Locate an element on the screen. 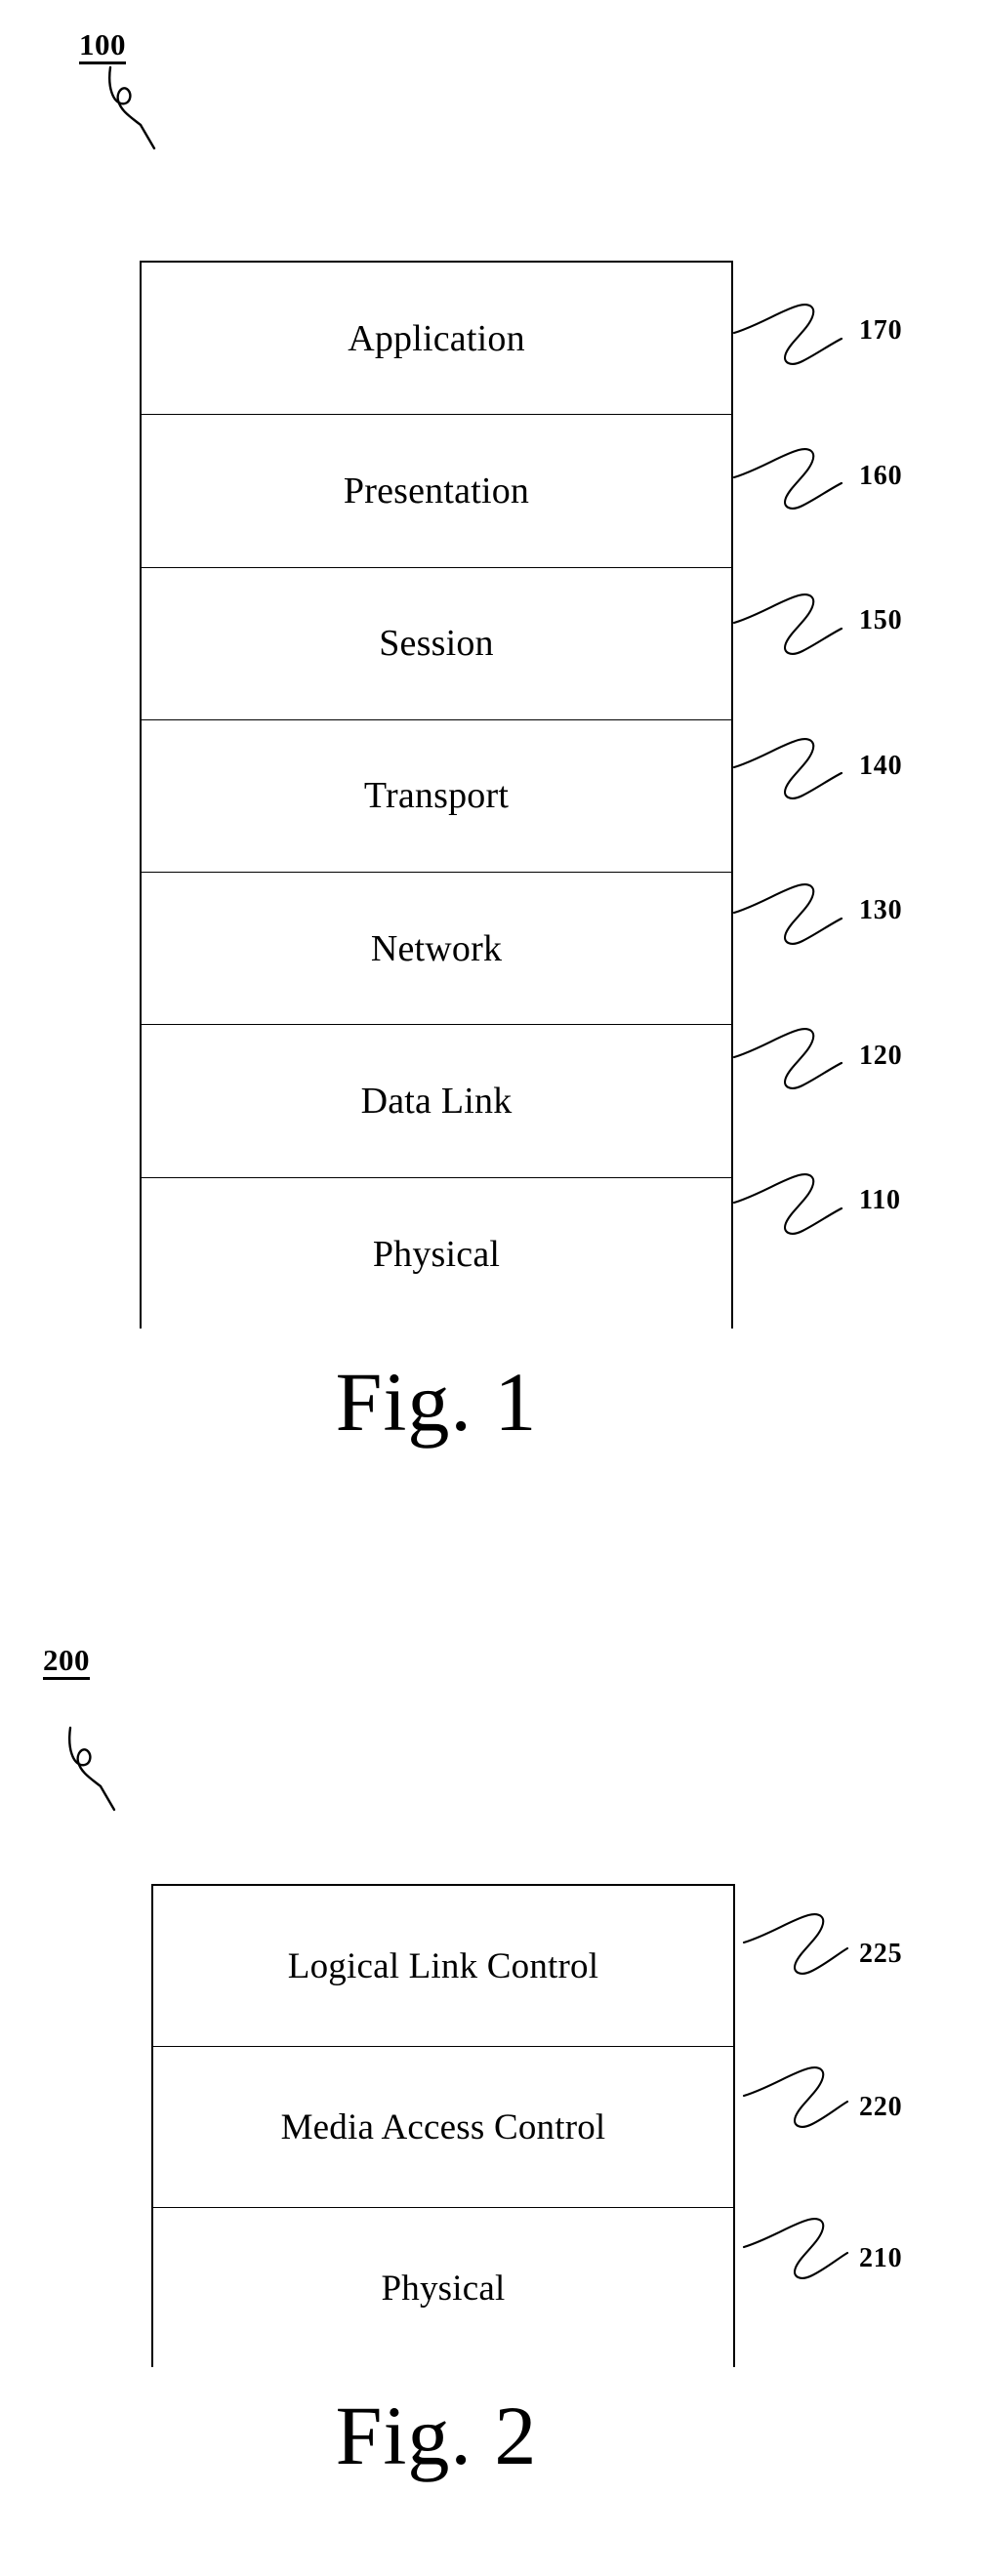 This screenshot has height=2576, width=986. callout-number-130: 130 is located at coordinates (881, 910).